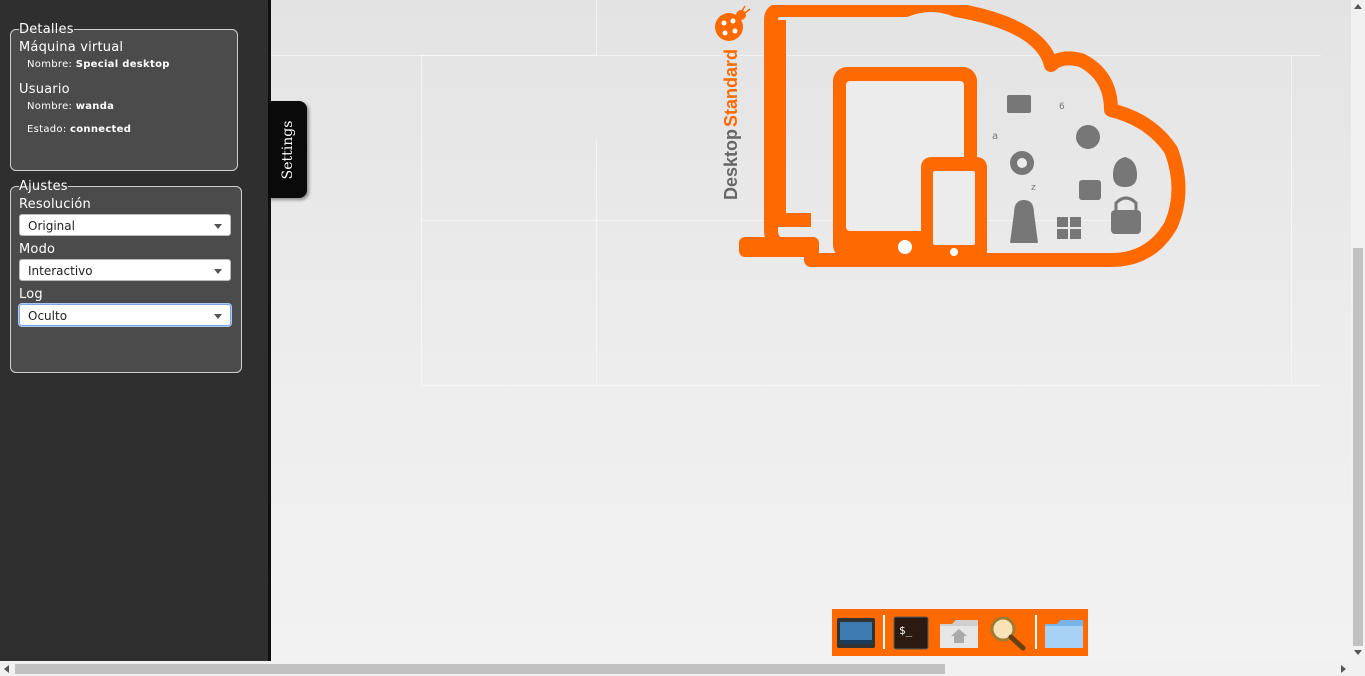 Image resolution: width=1365 pixels, height=676 pixels. I want to click on resolution-value: Original, so click(51, 226).